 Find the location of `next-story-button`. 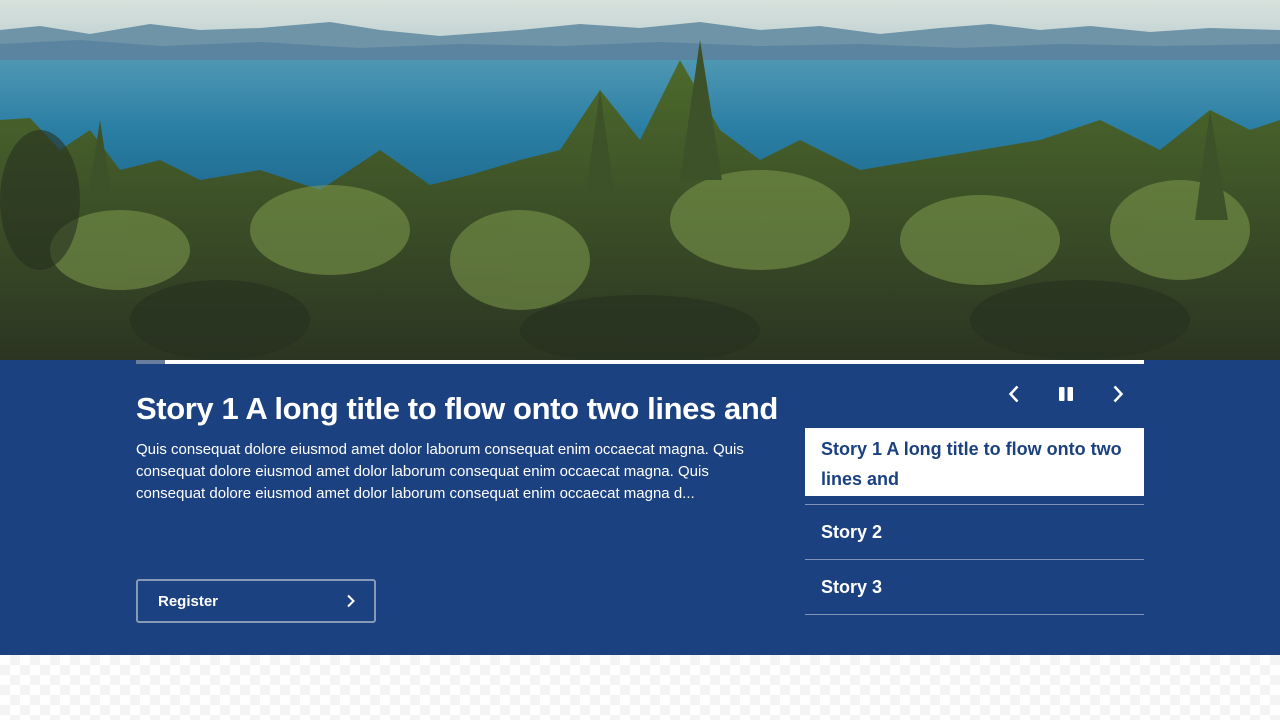

next-story-button is located at coordinates (1118, 396).